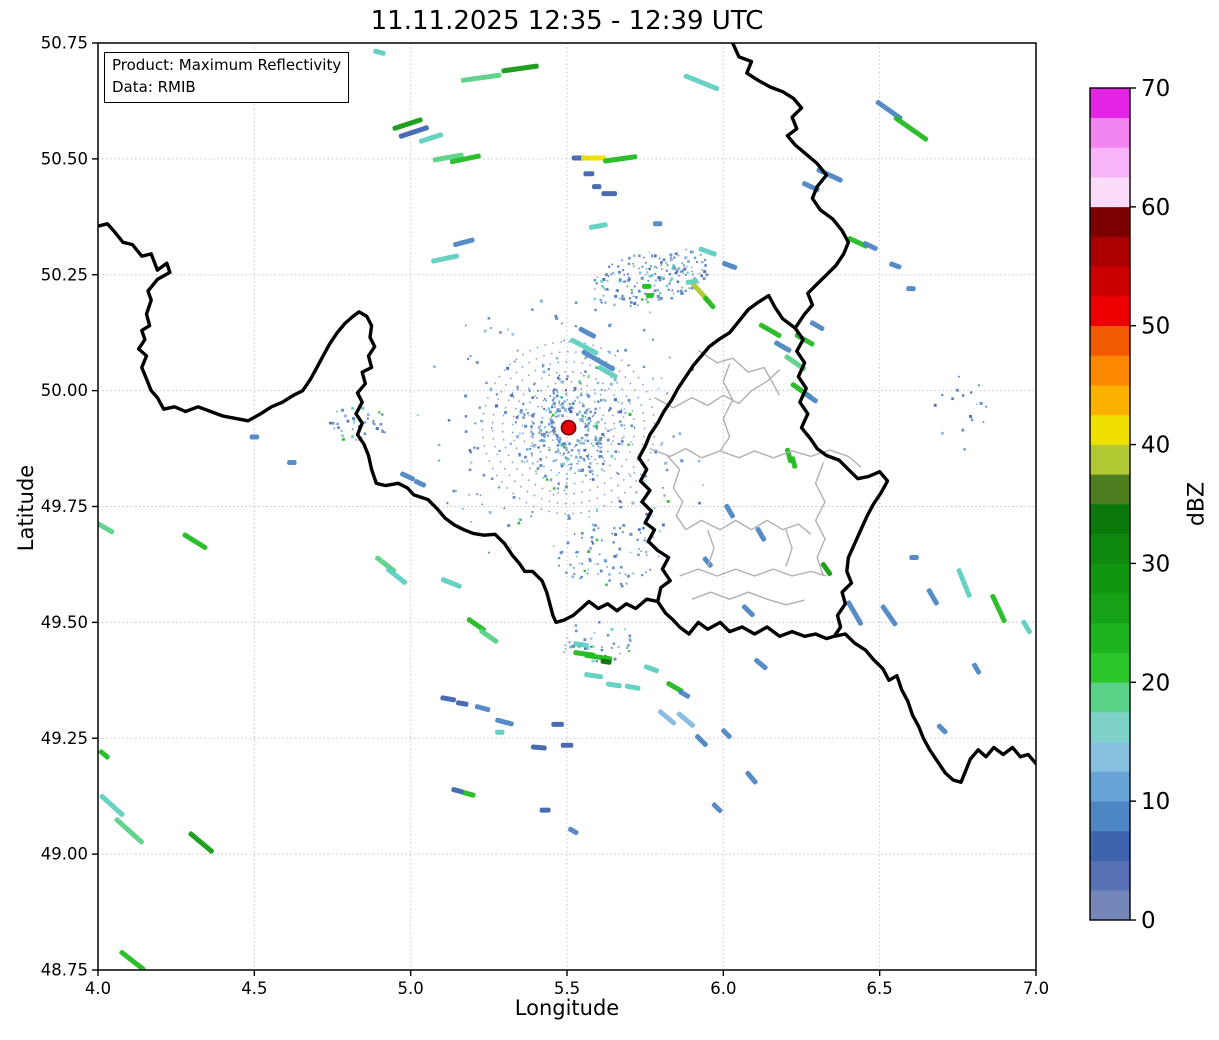 This screenshot has width=1219, height=1040. Describe the element at coordinates (1155, 683) in the screenshot. I see `colorbar-tick-label: 20` at that location.